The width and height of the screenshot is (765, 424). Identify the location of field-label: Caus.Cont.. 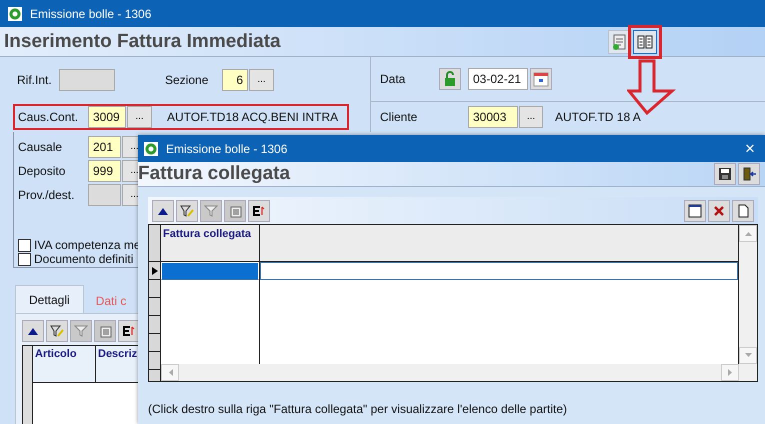
(49, 117).